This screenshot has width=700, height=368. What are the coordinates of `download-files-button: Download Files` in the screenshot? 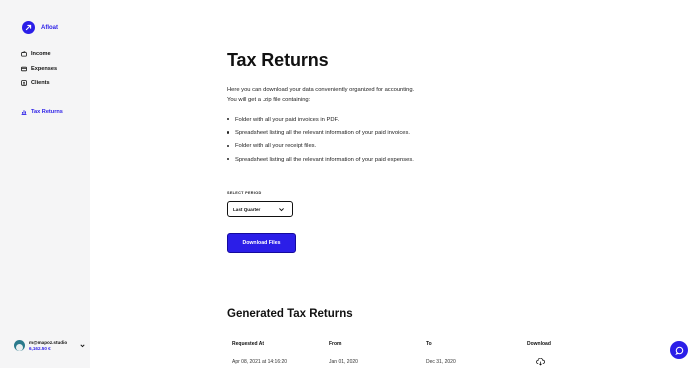 It's located at (261, 243).